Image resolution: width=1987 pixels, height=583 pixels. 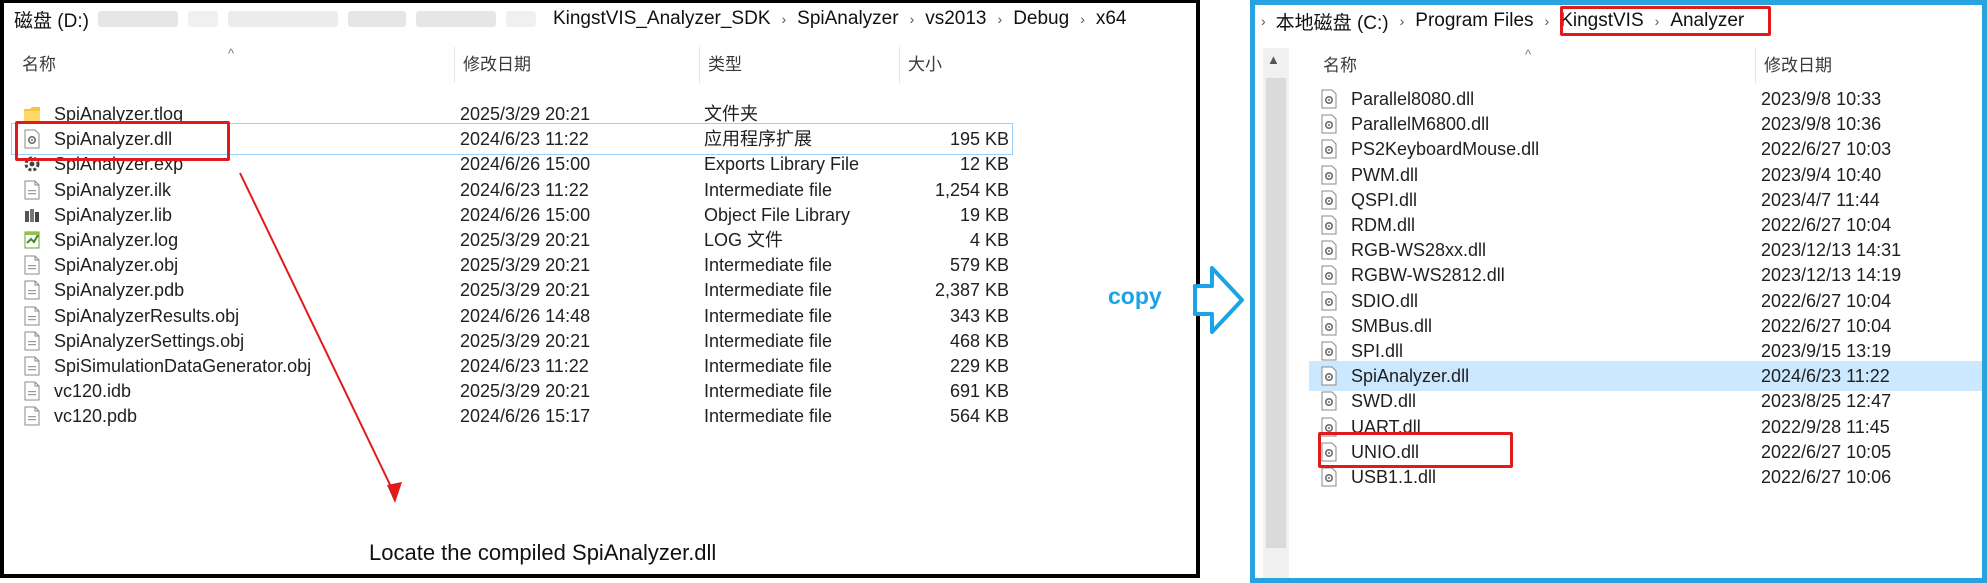 What do you see at coordinates (969, 65) in the screenshot?
I see `header-size: 大小` at bounding box center [969, 65].